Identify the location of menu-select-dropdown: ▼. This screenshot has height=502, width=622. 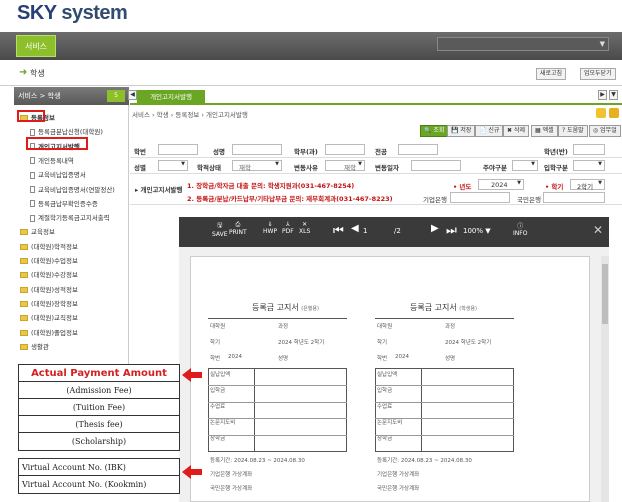
(523, 44).